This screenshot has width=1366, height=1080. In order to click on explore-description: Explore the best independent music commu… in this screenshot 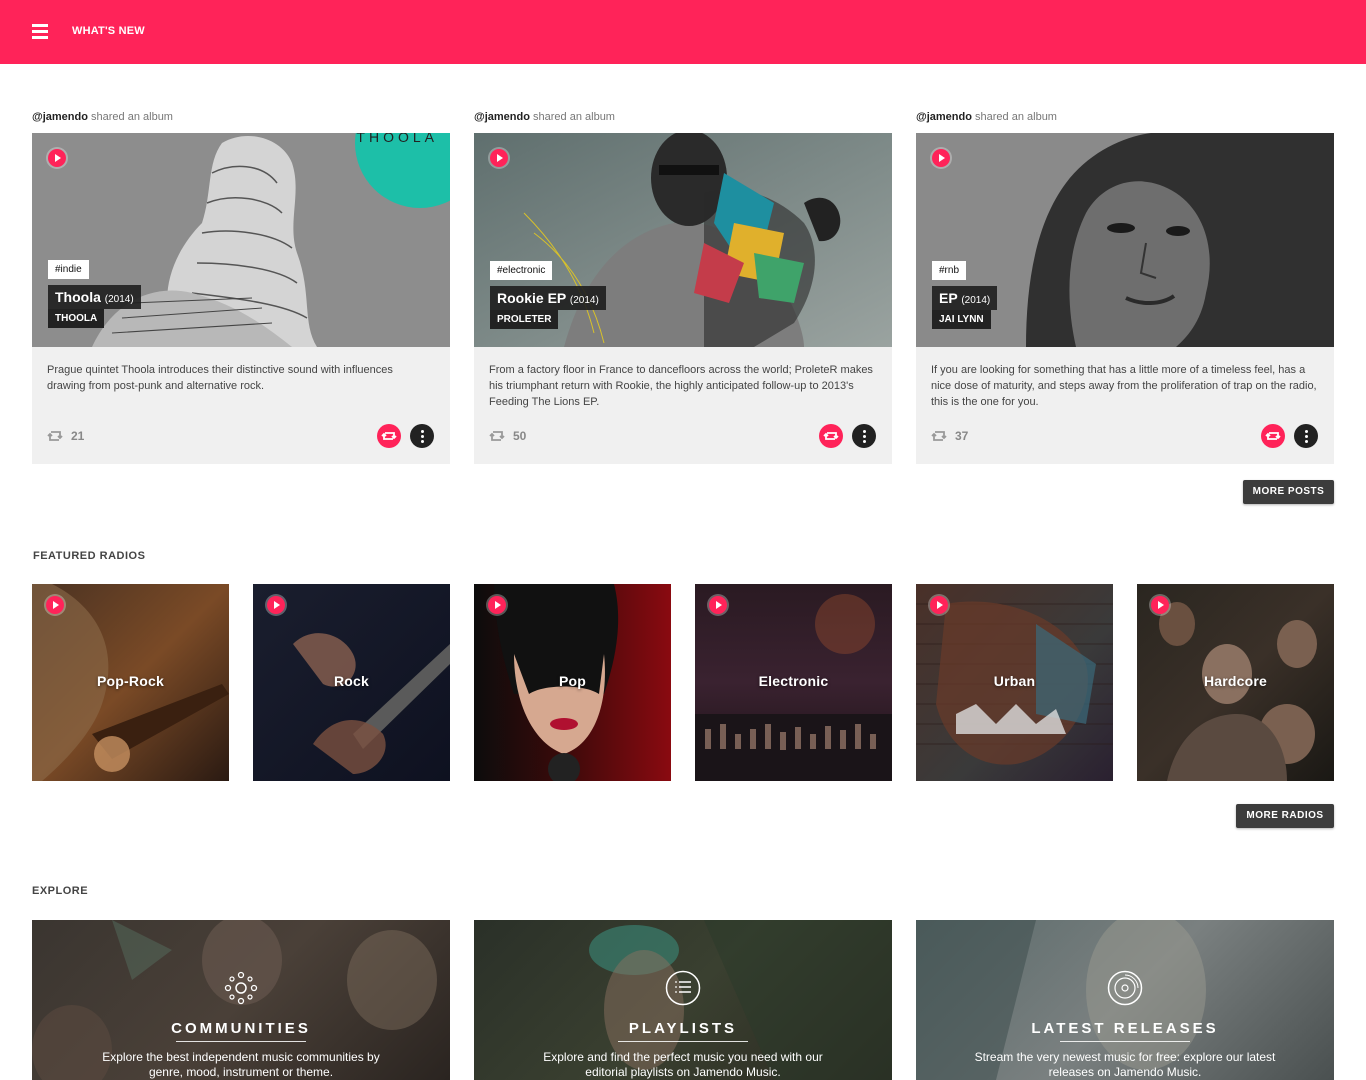, I will do `click(241, 1064)`.